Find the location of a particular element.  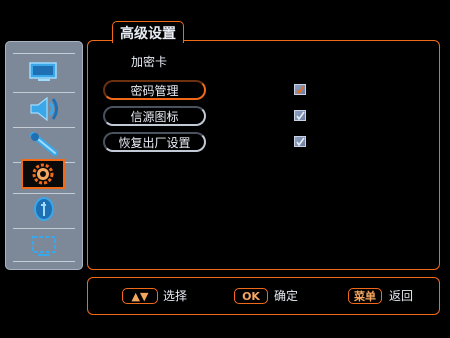

audio-icon is located at coordinates (44, 109).